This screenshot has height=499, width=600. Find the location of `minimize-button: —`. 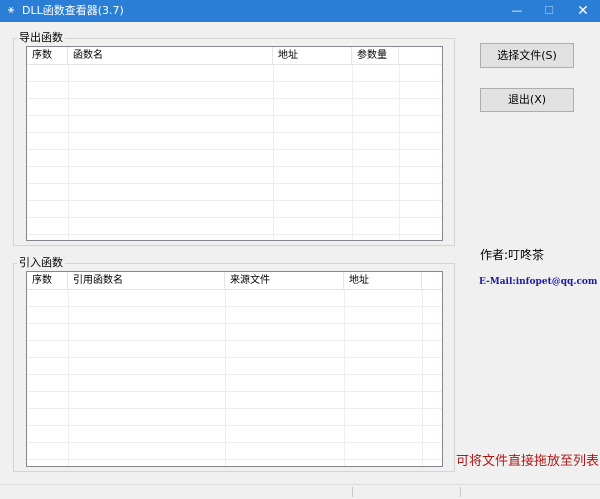

minimize-button: — is located at coordinates (517, 11).